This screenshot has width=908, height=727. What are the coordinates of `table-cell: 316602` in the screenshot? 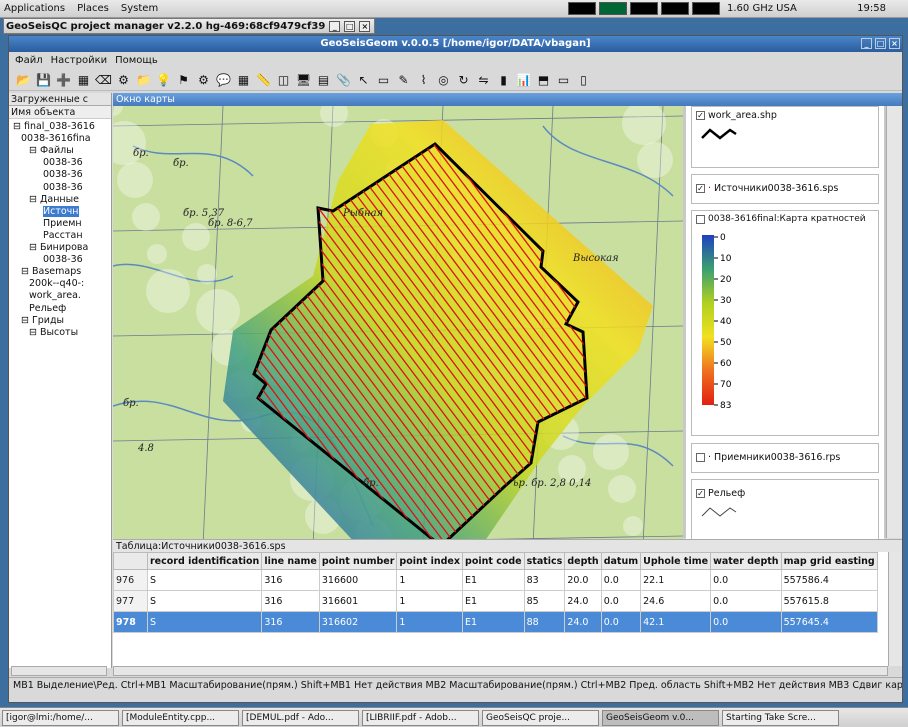 It's located at (358, 622).